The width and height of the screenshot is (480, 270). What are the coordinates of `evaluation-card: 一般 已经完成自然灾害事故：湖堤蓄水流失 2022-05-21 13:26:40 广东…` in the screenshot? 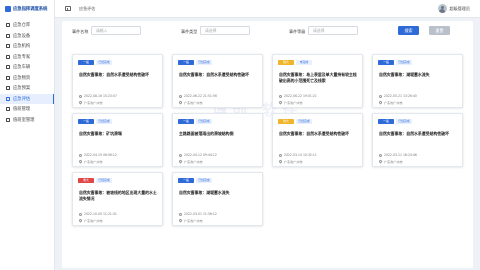 It's located at (417, 81).